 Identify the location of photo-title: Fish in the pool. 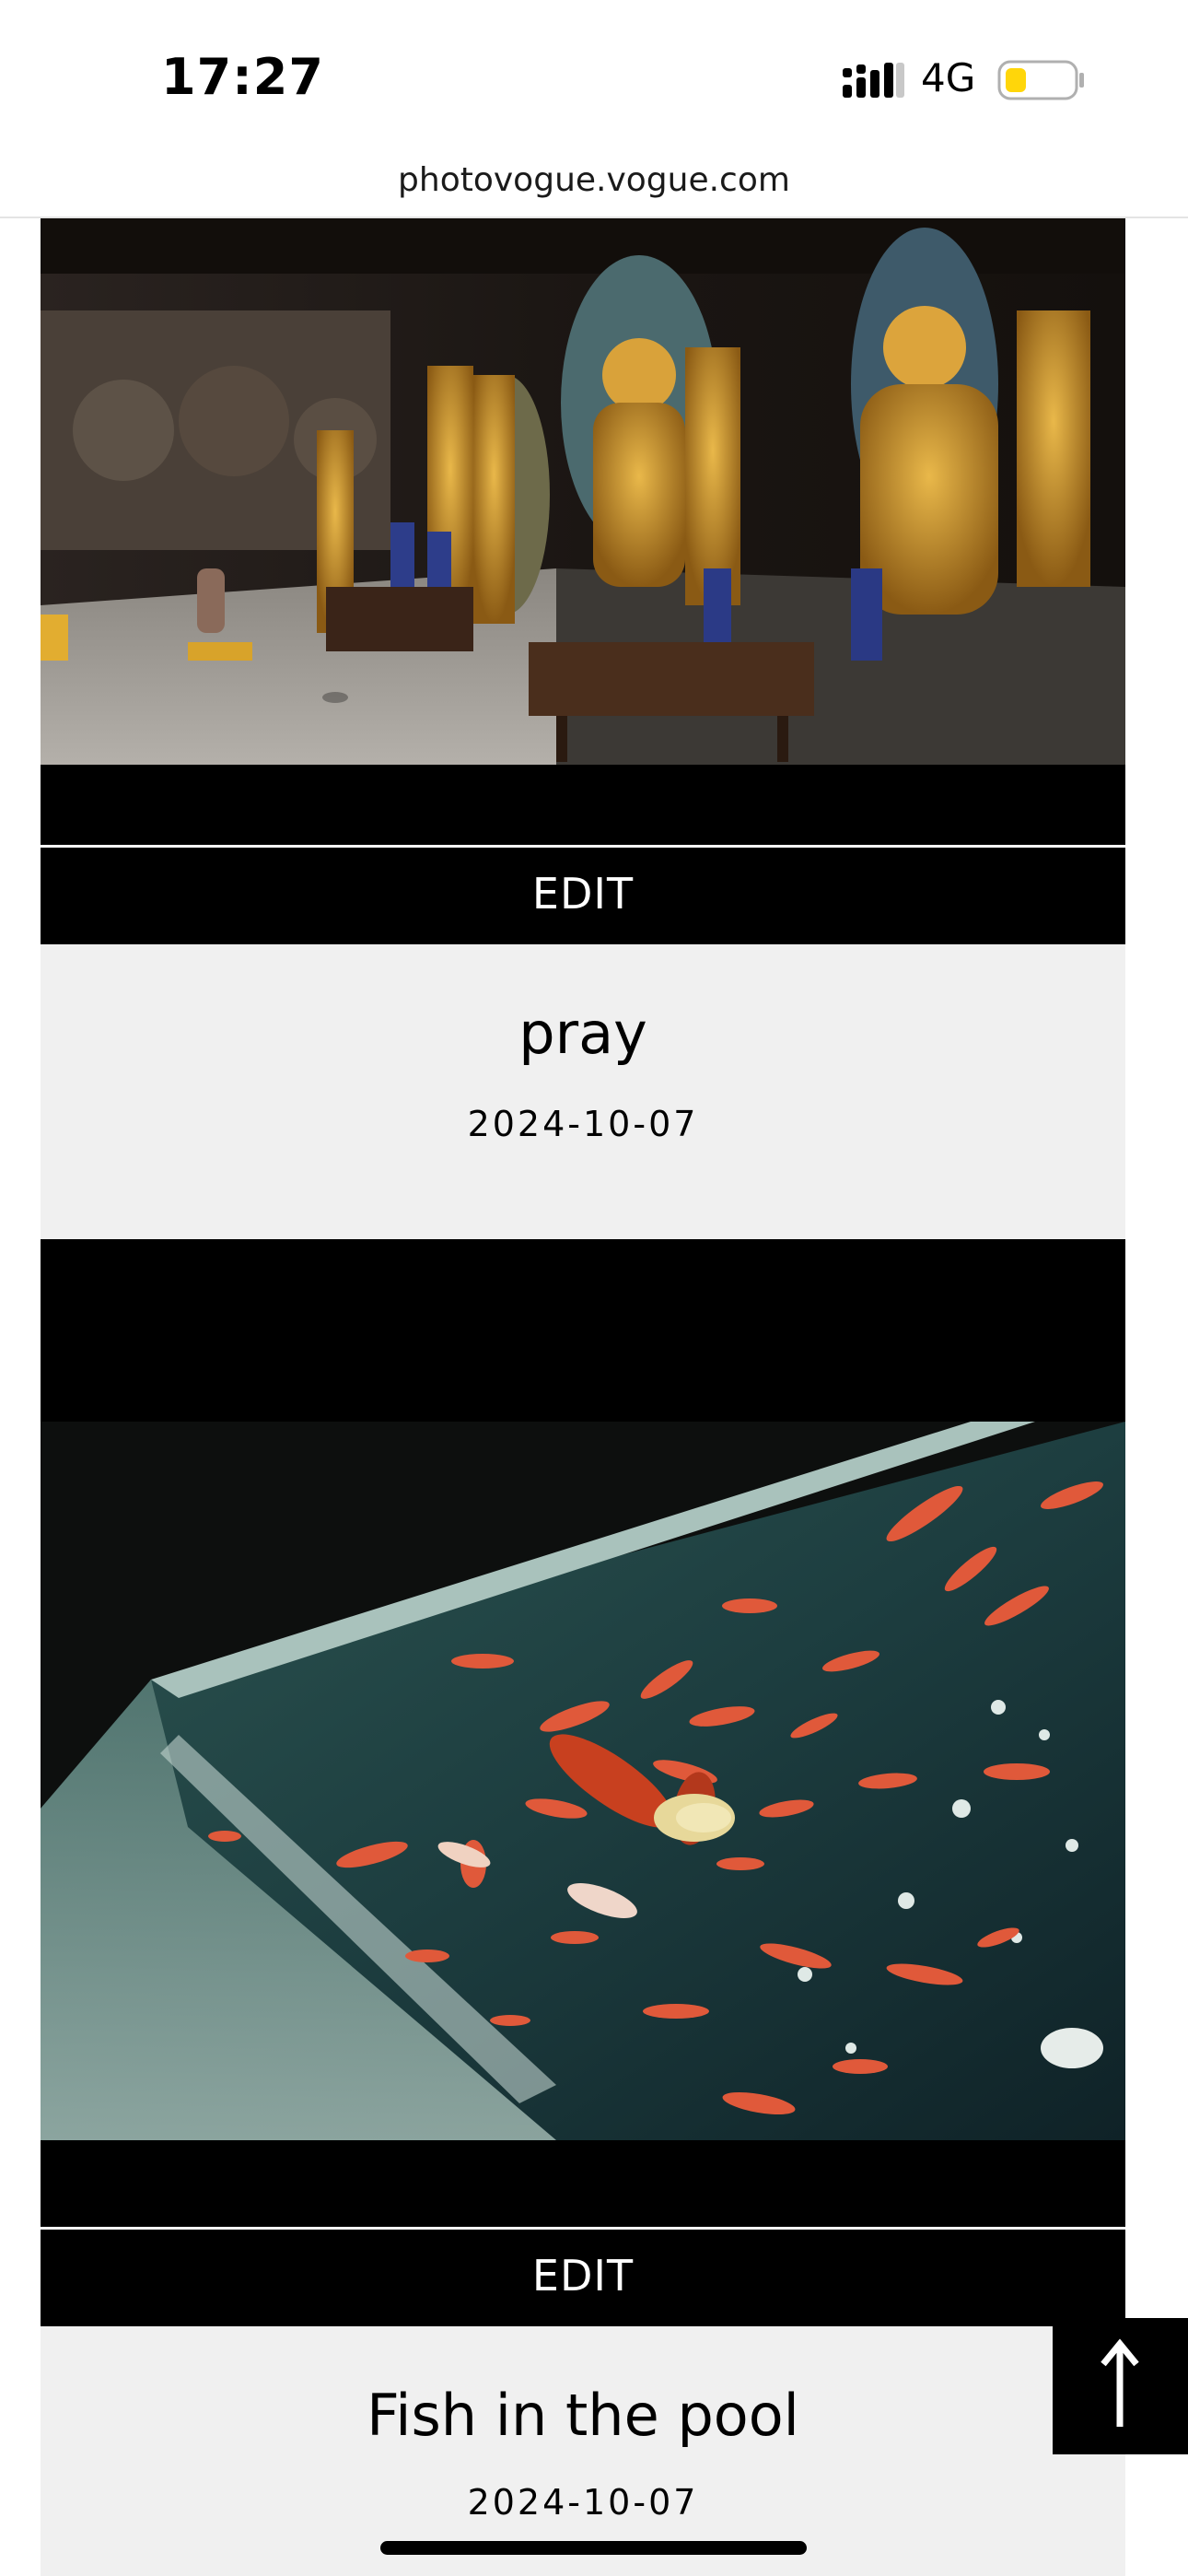
(583, 2415).